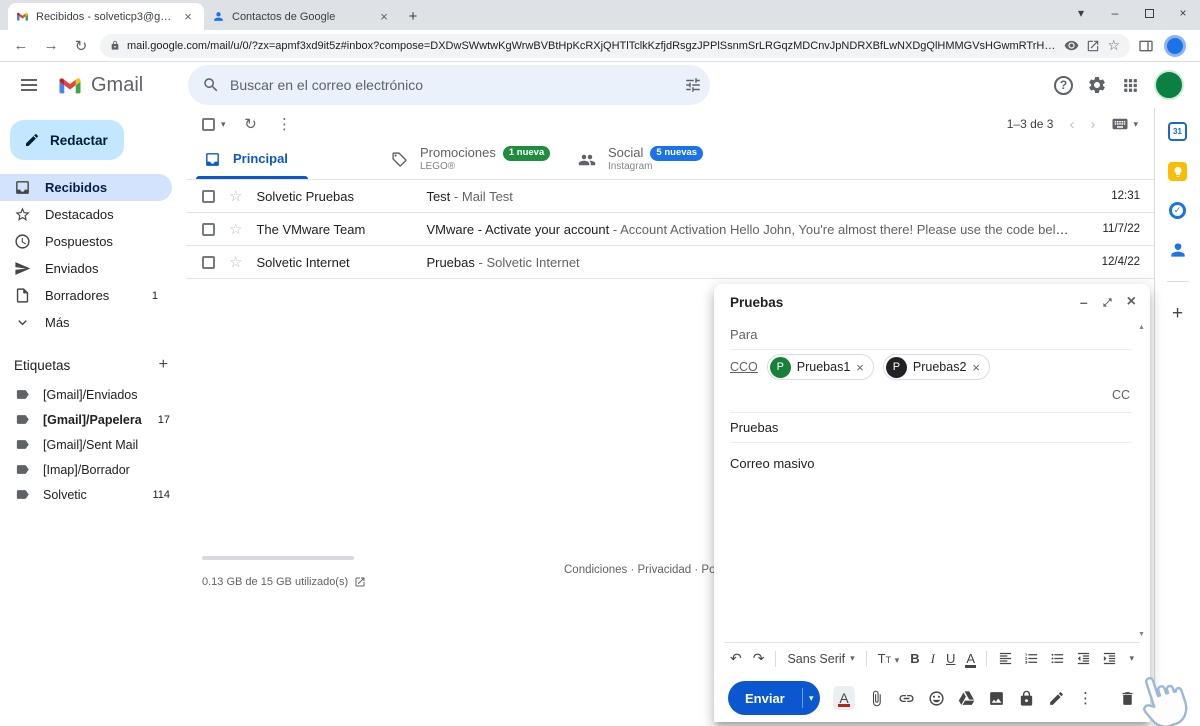  Describe the element at coordinates (86, 187) in the screenshot. I see `sidebar-item-inbox: Recibidos` at that location.